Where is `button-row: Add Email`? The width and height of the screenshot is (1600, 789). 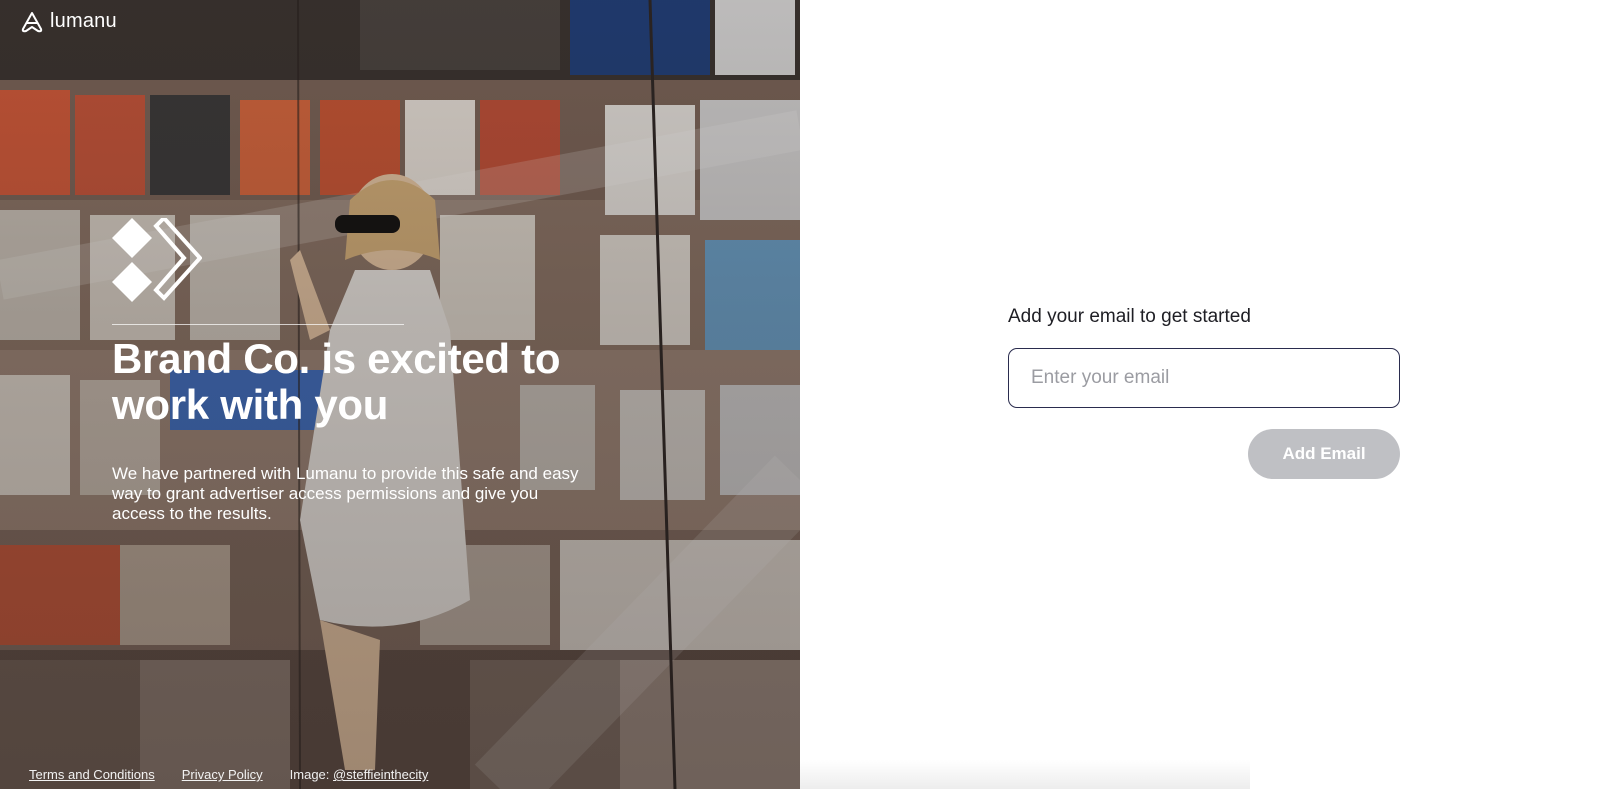
button-row: Add Email is located at coordinates (1204, 454).